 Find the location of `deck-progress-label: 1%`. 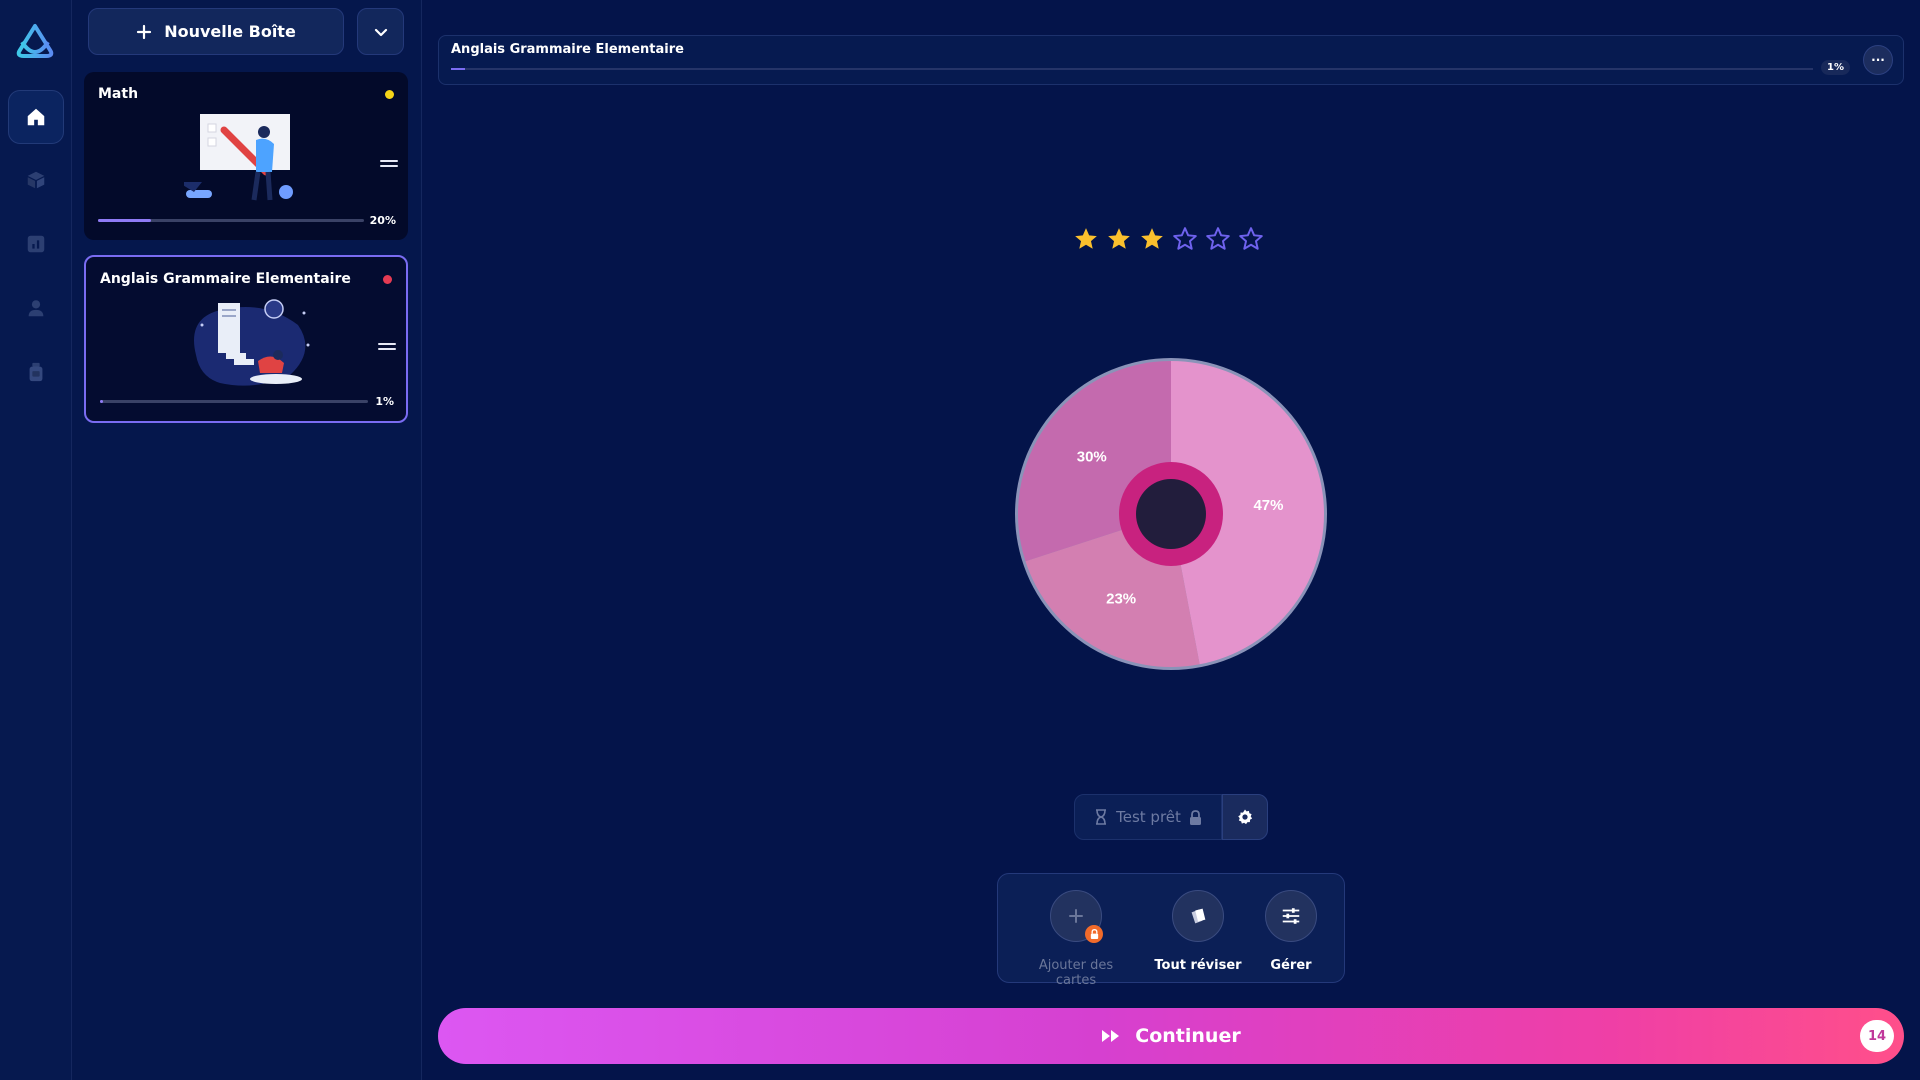

deck-progress-label: 1% is located at coordinates (384, 401).